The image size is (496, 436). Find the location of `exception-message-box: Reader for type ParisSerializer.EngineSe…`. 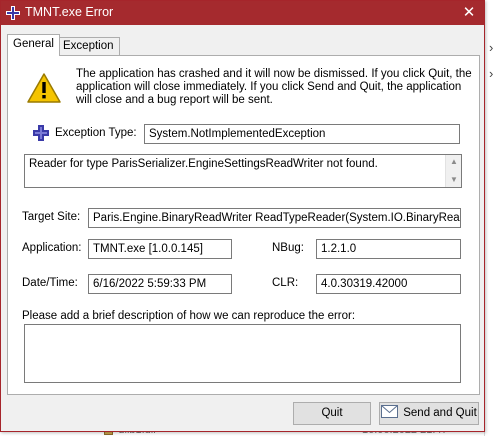

exception-message-box: Reader for type ParisSerializer.EngineSe… is located at coordinates (243, 171).